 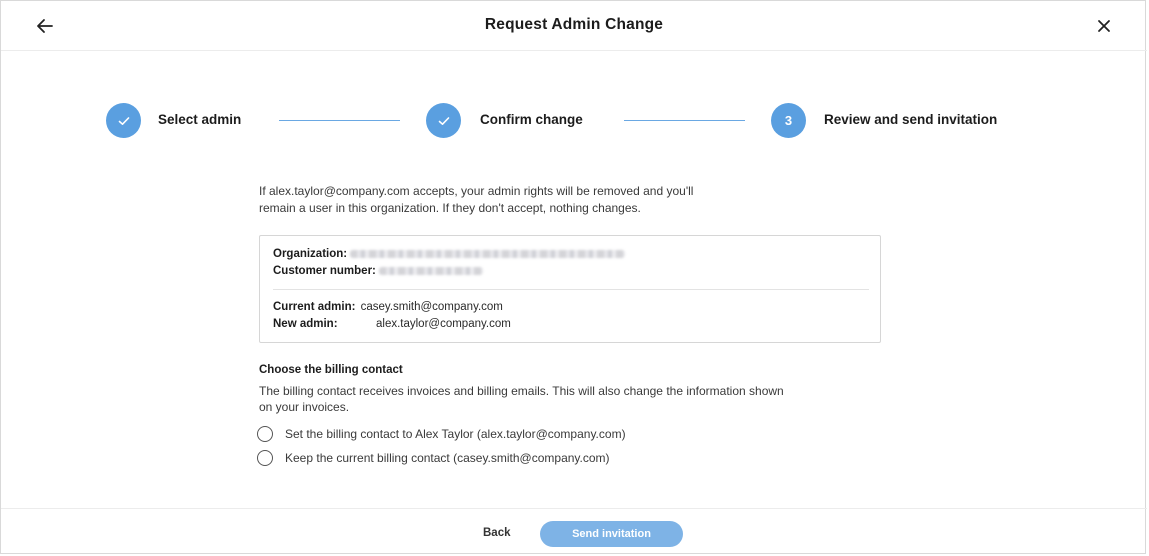 What do you see at coordinates (443, 324) in the screenshot?
I see `new-admin-value: alex.taylor@company.com` at bounding box center [443, 324].